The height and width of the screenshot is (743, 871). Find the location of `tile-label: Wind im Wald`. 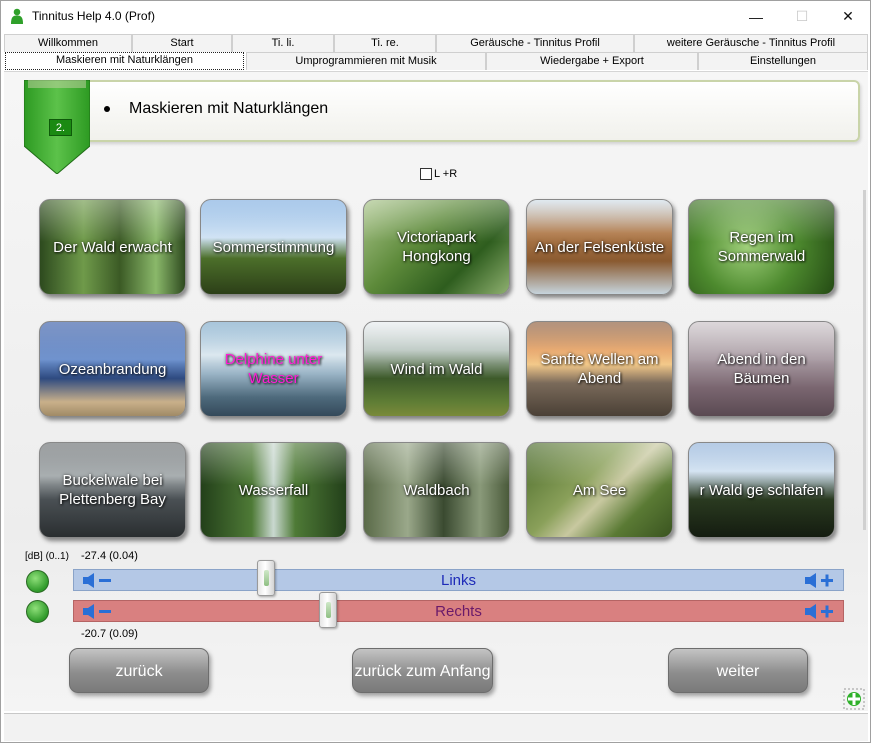

tile-label: Wind im Wald is located at coordinates (436, 369).